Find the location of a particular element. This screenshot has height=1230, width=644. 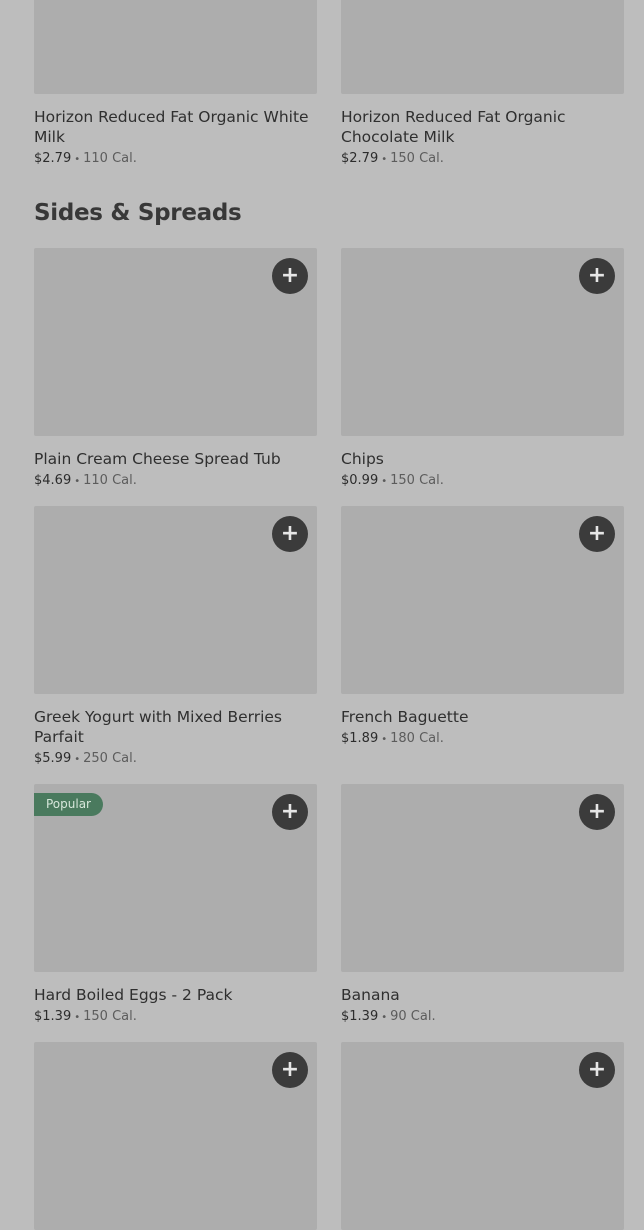

item-name: Horizon Reduced Fat Organic White Milk is located at coordinates (171, 127).